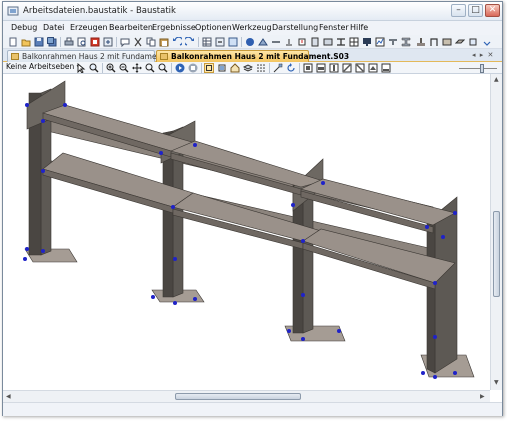 Image resolution: width=507 pixels, height=421 pixels. I want to click on results-icon, so click(380, 42).